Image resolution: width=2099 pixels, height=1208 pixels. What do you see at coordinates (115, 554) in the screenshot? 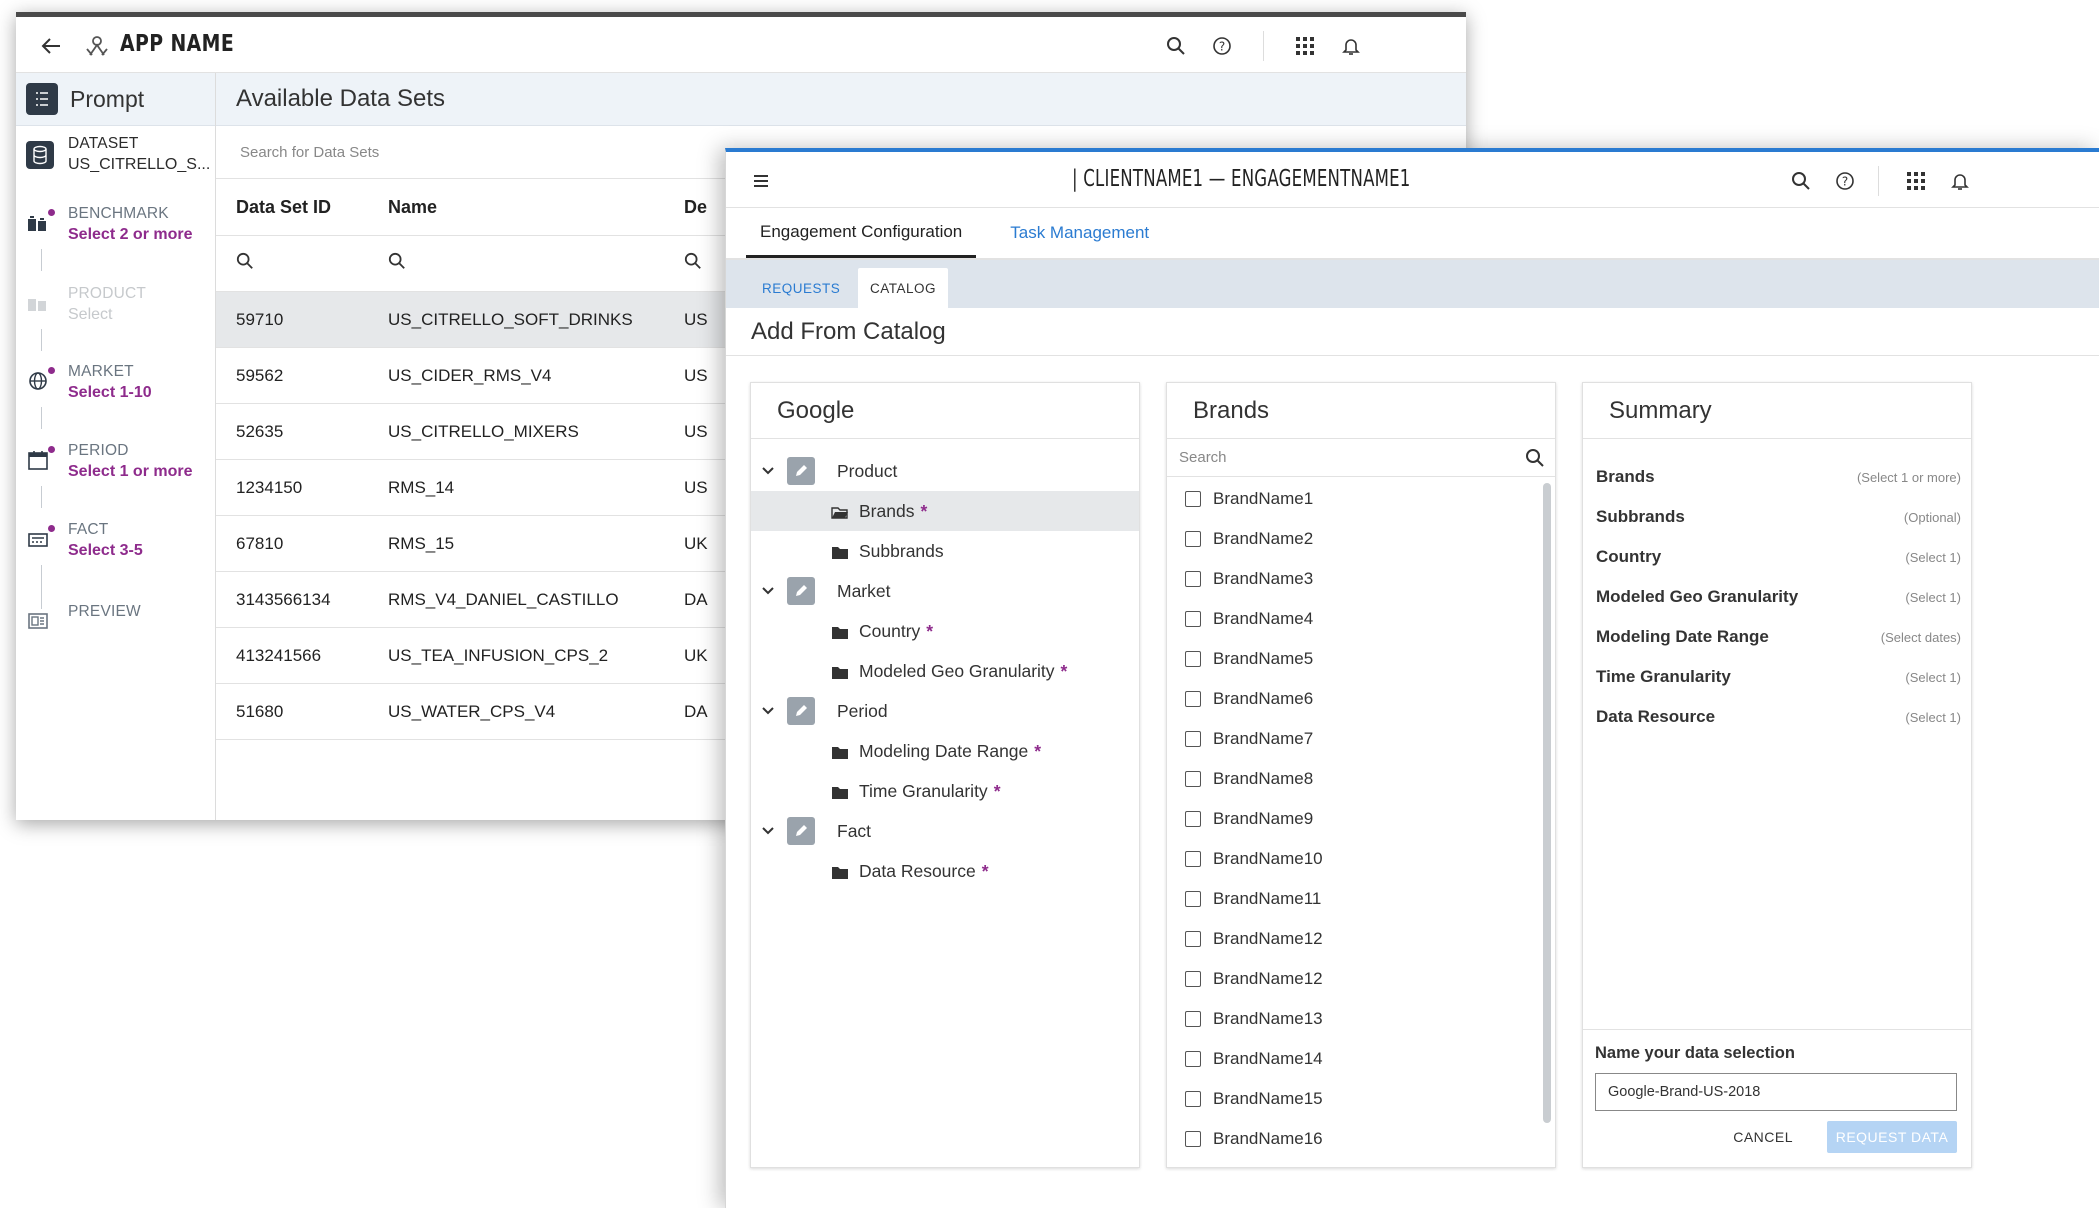
I see `step-fact: FACT Select 3-5` at bounding box center [115, 554].